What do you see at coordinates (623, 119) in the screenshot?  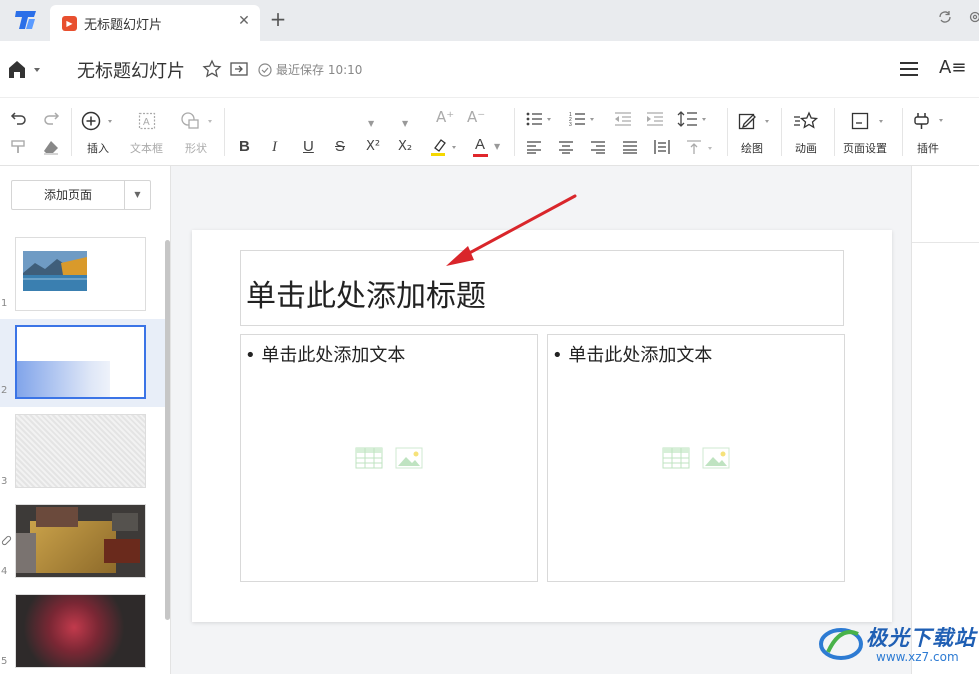 I see `decrease-indent-icon` at bounding box center [623, 119].